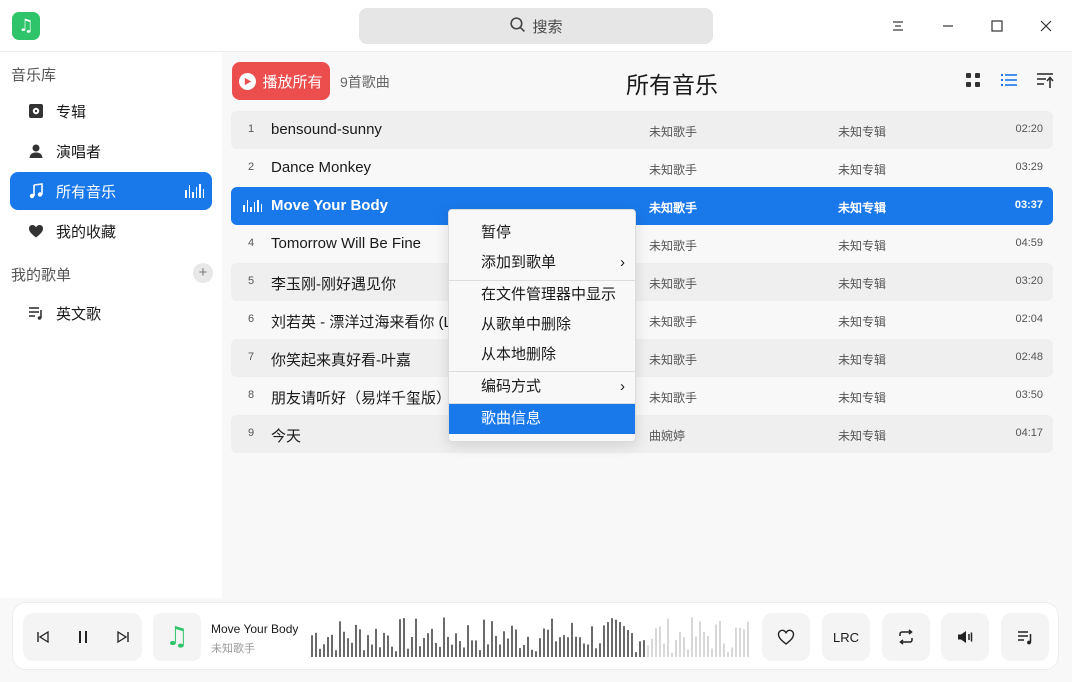 Image resolution: width=1072 pixels, height=682 pixels. I want to click on album-cover: ♫, so click(177, 637).